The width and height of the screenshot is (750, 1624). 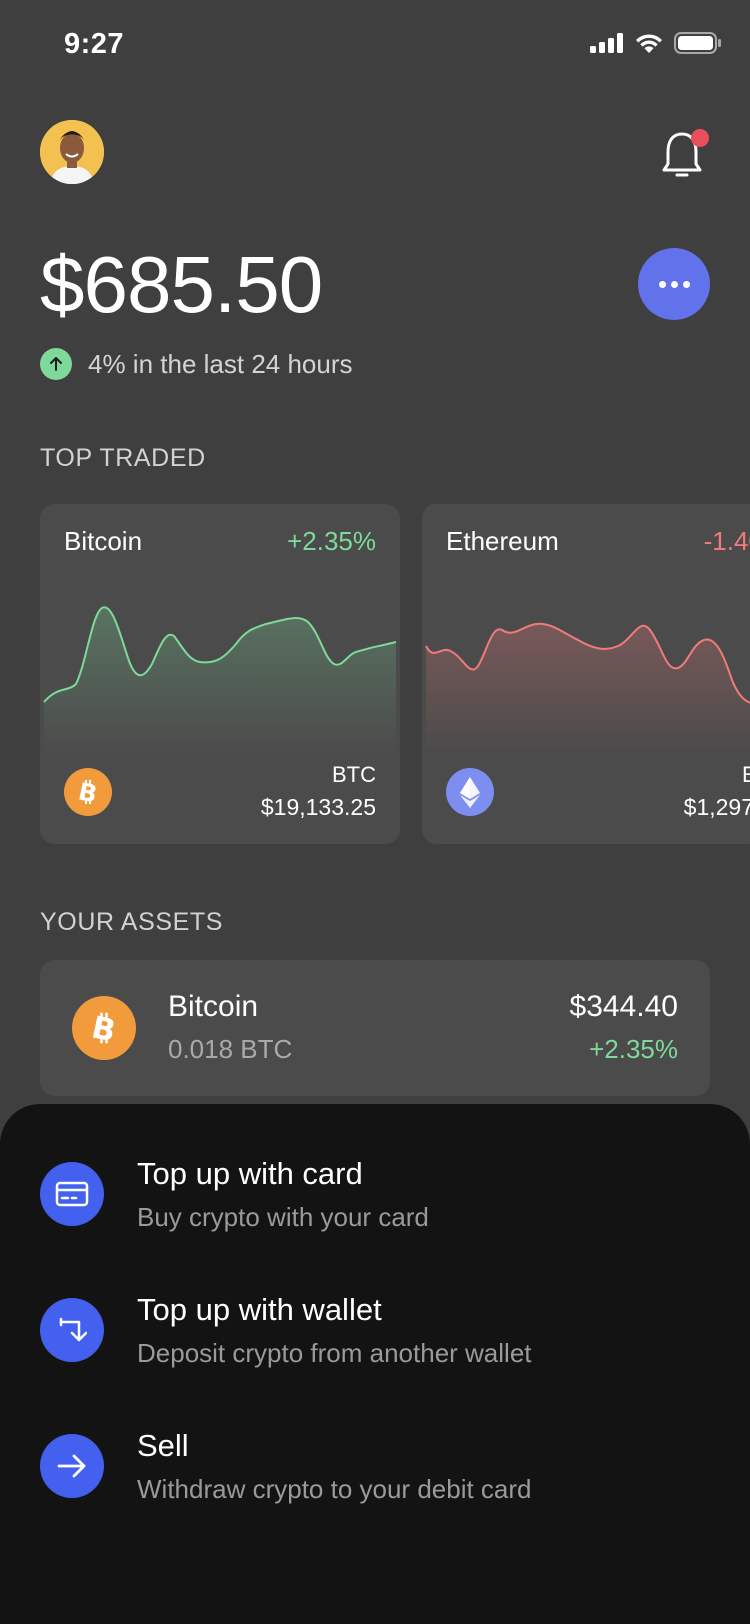 What do you see at coordinates (220, 680) in the screenshot?
I see `bitcoin-sparkline` at bounding box center [220, 680].